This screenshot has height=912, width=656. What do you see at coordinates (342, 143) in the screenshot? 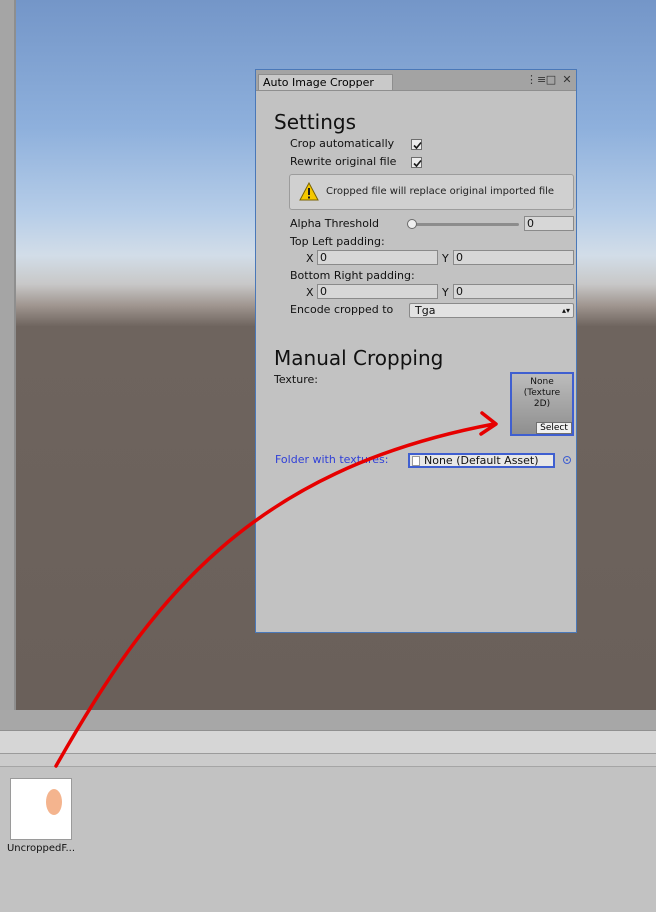
I see `crop-automatically-label: Crop automatically` at bounding box center [342, 143].